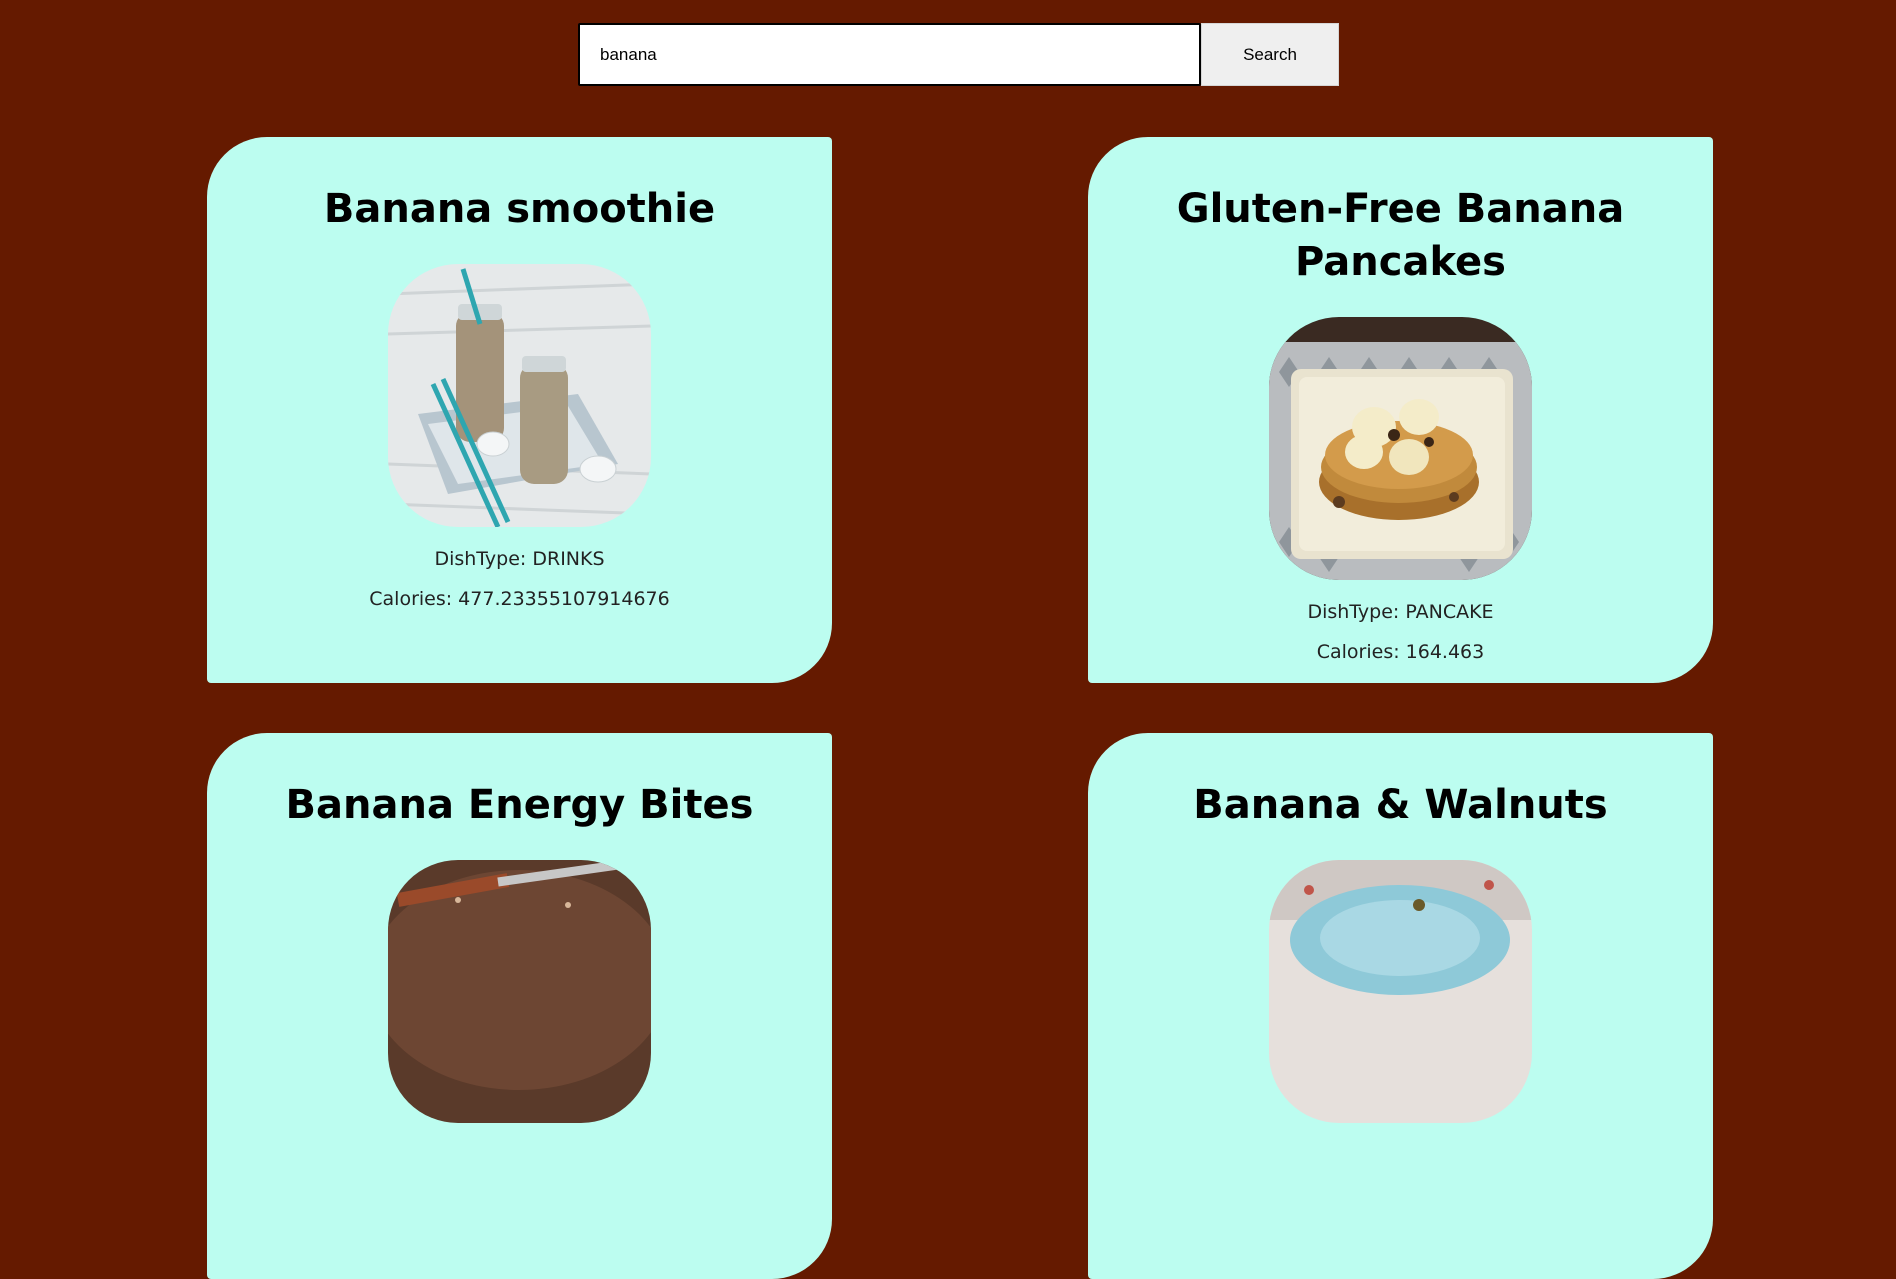 This screenshot has width=1896, height=1279. I want to click on dish-type: DishType: DRINKS, so click(519, 559).